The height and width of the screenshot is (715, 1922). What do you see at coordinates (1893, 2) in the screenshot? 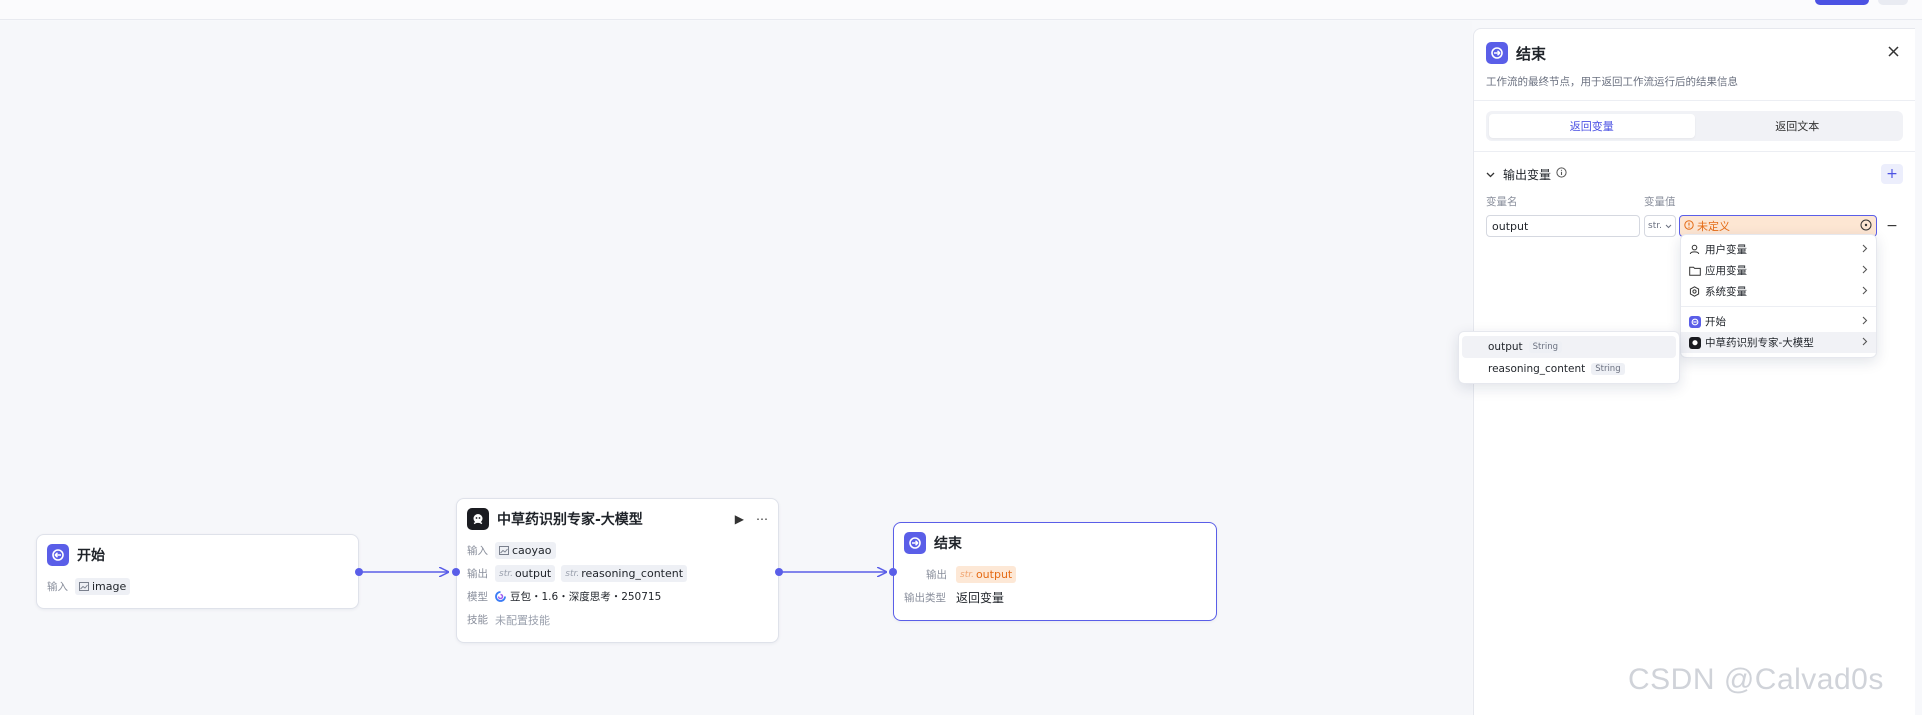
I see `more-button` at bounding box center [1893, 2].